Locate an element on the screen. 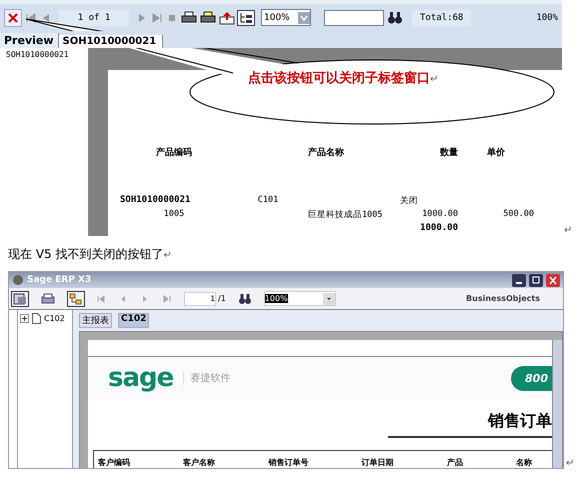  unit-price: 500.00 is located at coordinates (518, 215).